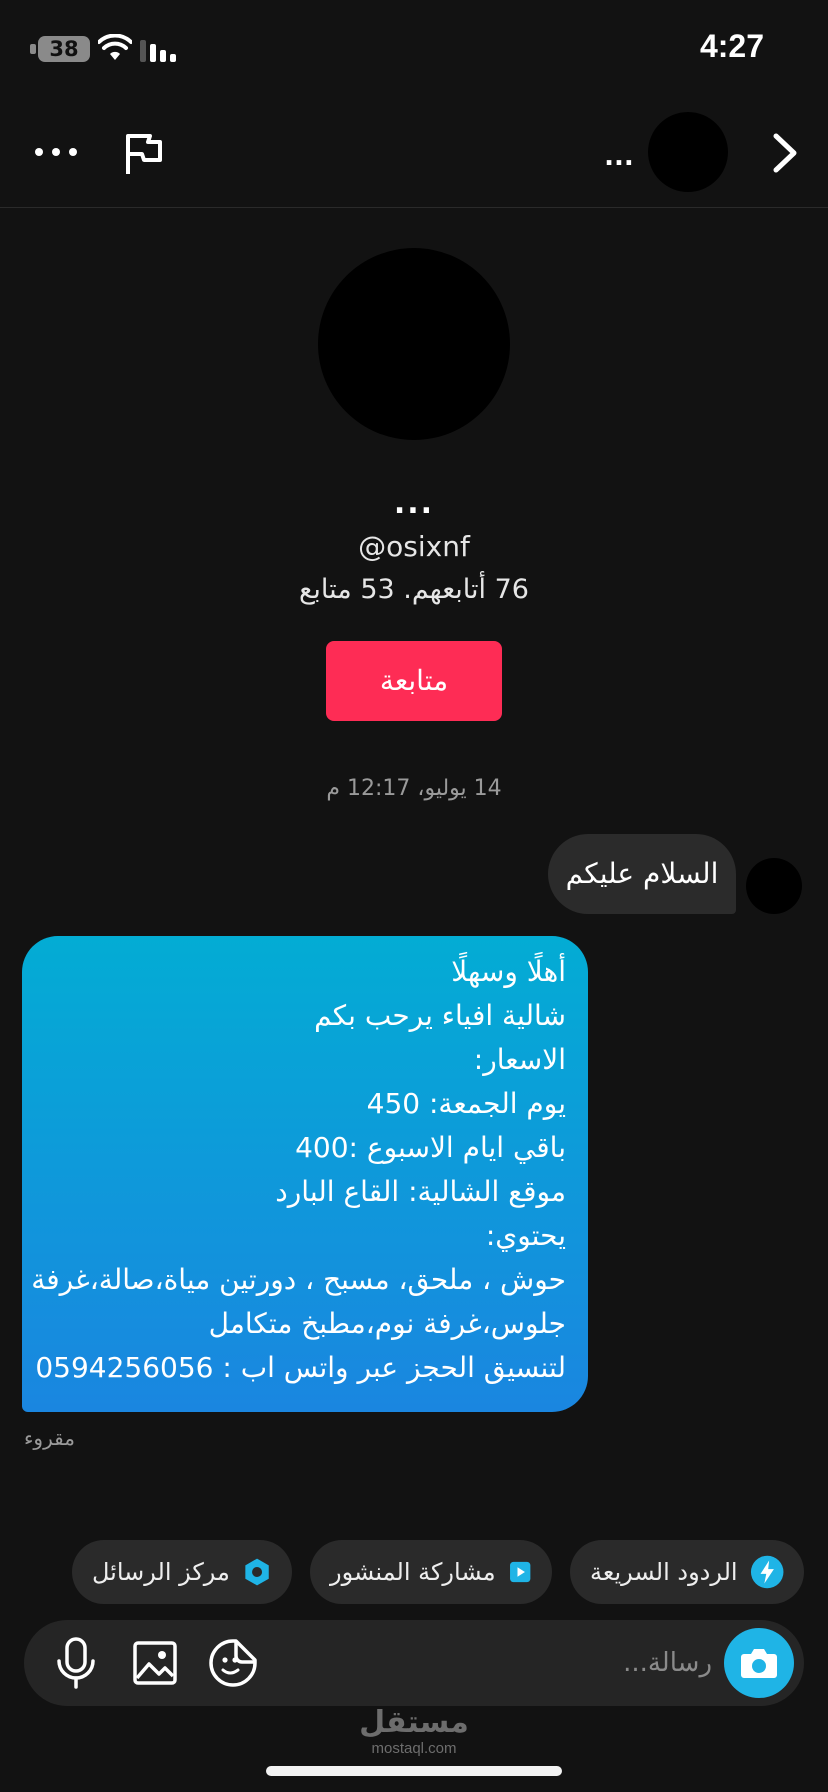 This screenshot has width=828, height=1792. I want to click on message-line: يوم الجمعة: 450, so click(466, 1103).